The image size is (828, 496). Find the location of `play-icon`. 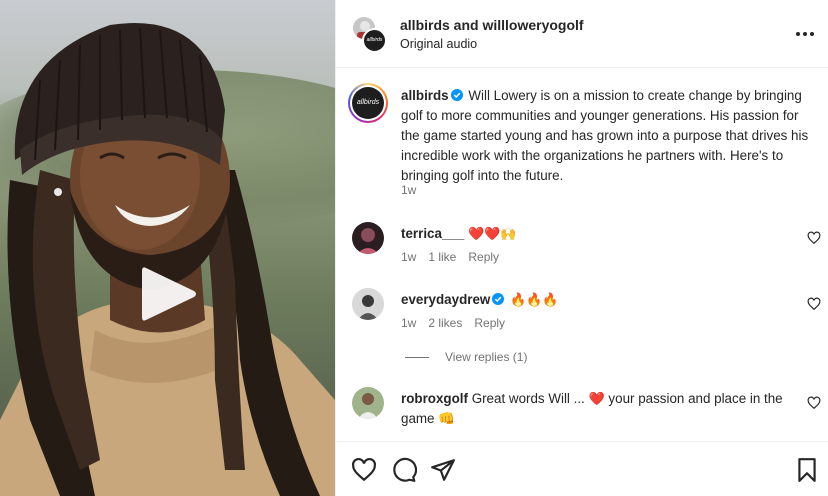

play-icon is located at coordinates (169, 294).